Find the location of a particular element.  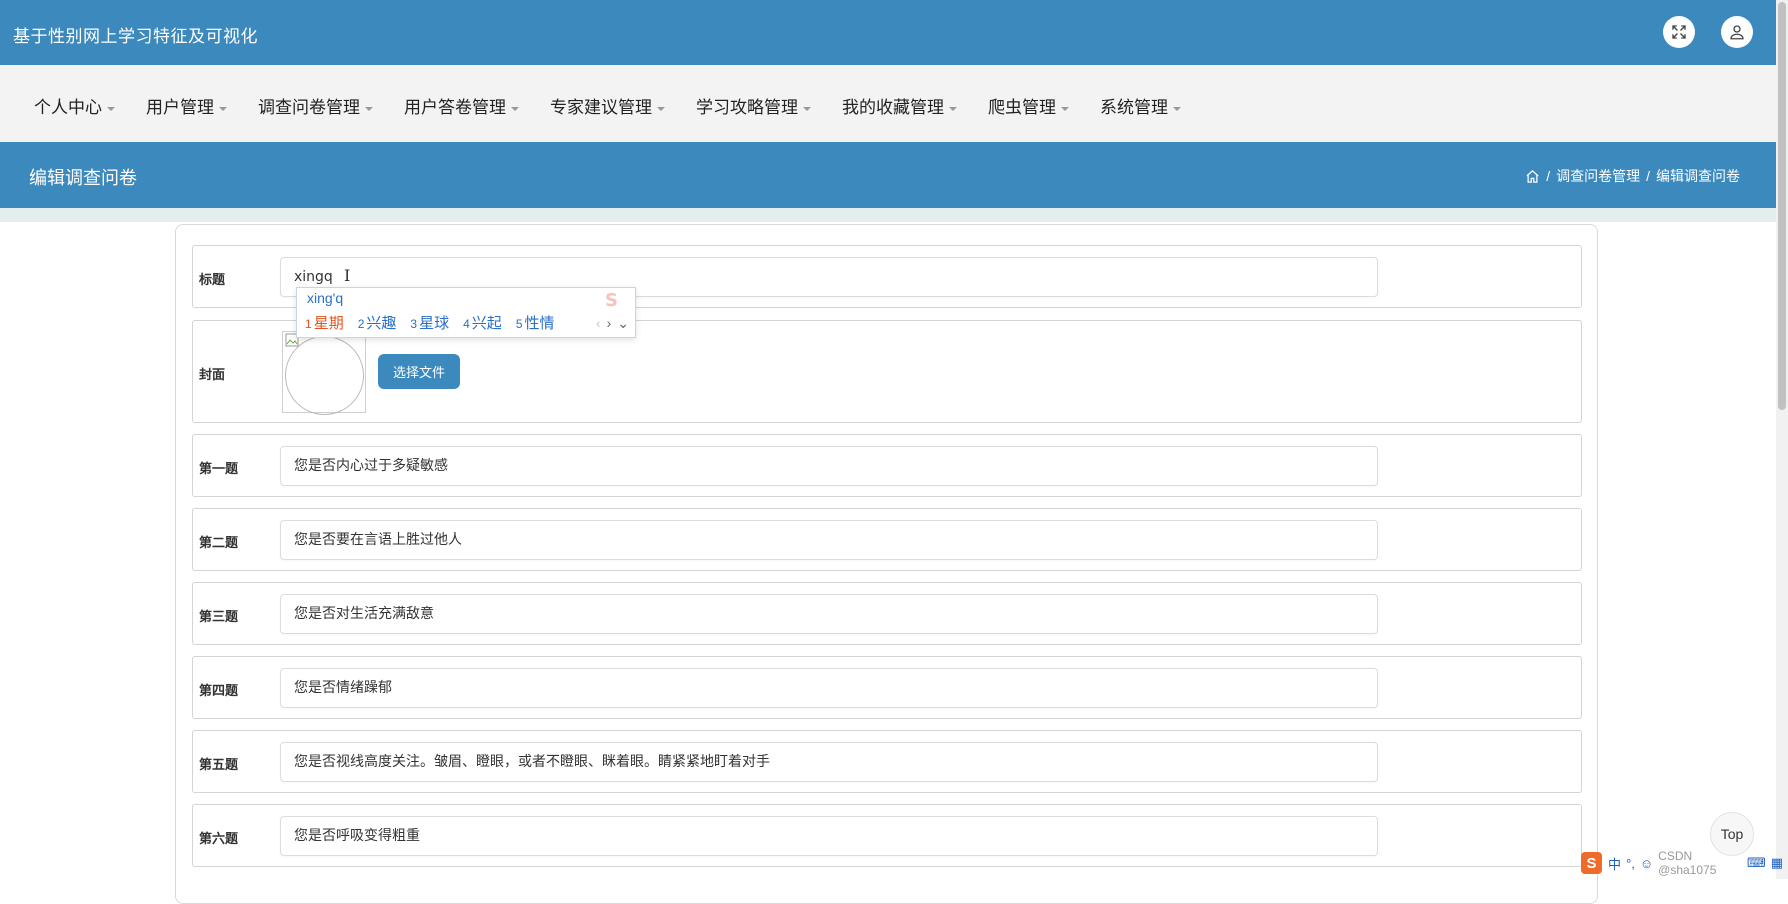

menu-item-survey-management: 调查问卷管理 is located at coordinates (315, 105).